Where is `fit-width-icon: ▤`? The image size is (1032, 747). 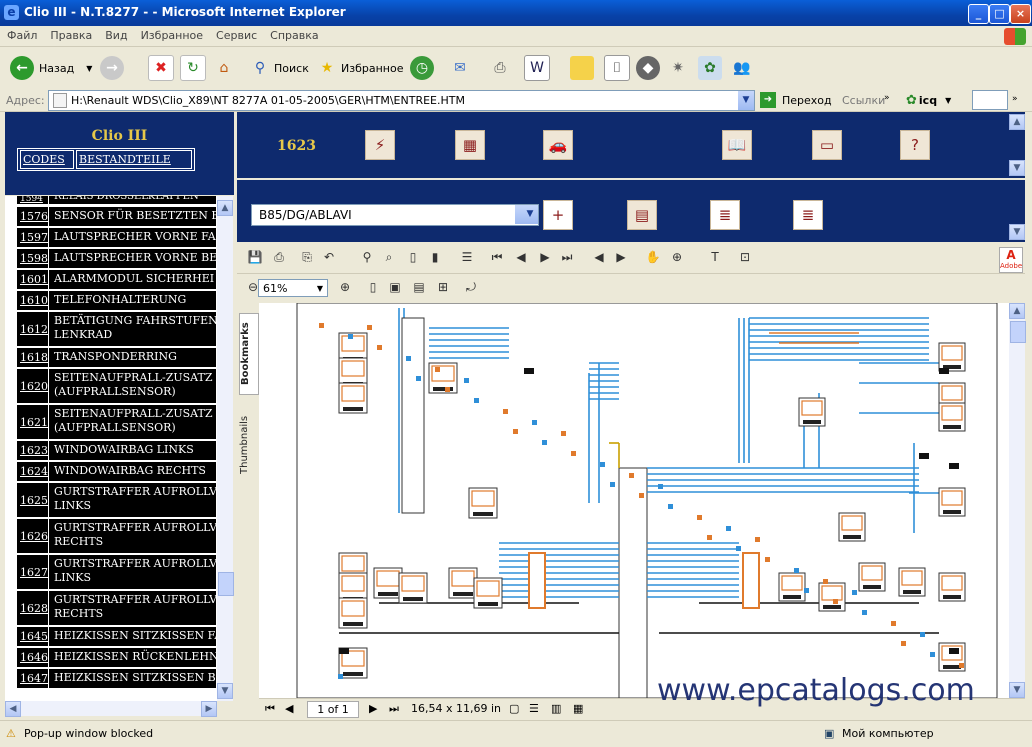 fit-width-icon: ▤ is located at coordinates (419, 287).